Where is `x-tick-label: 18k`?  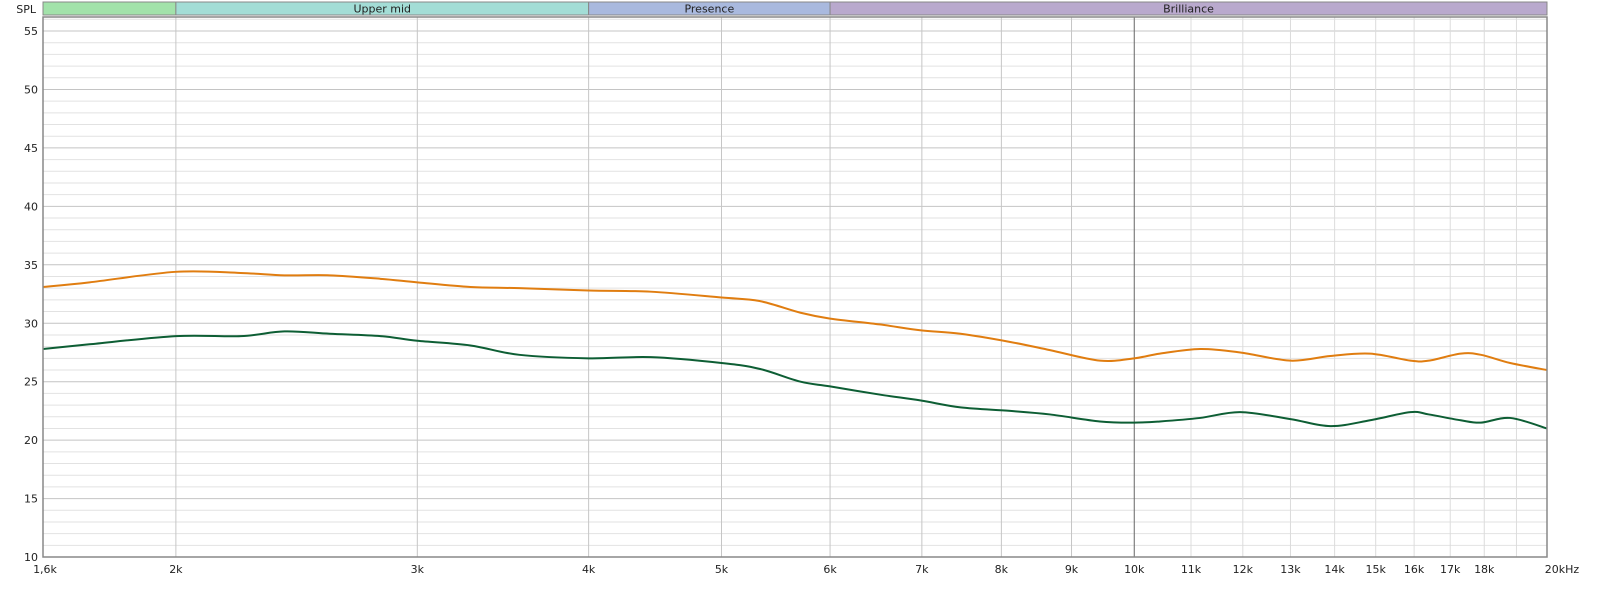
x-tick-label: 18k is located at coordinates (1484, 569).